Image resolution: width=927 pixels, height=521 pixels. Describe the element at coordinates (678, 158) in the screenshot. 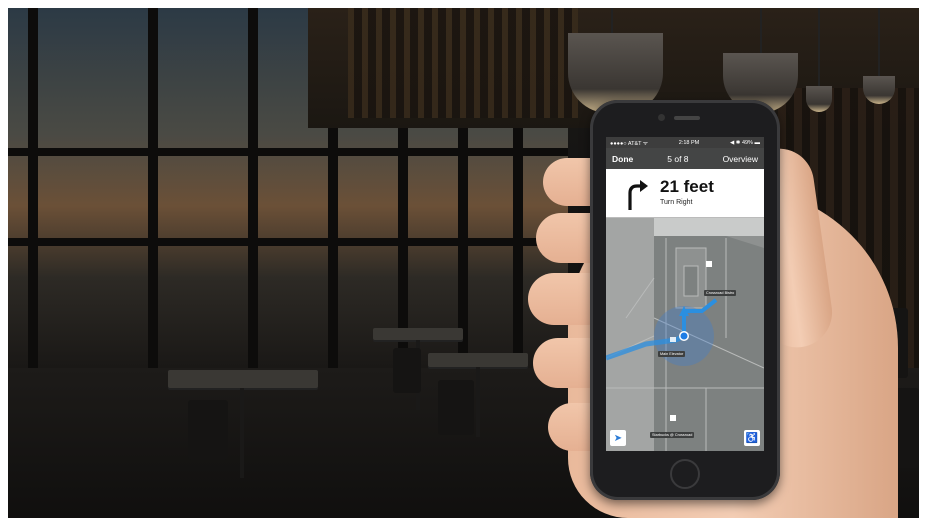

I see `step-counter: 5 of 8` at that location.